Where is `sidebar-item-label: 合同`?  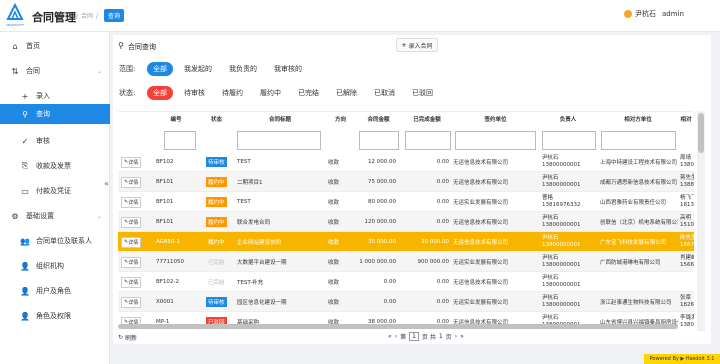 sidebar-item-label: 合同 is located at coordinates (33, 71).